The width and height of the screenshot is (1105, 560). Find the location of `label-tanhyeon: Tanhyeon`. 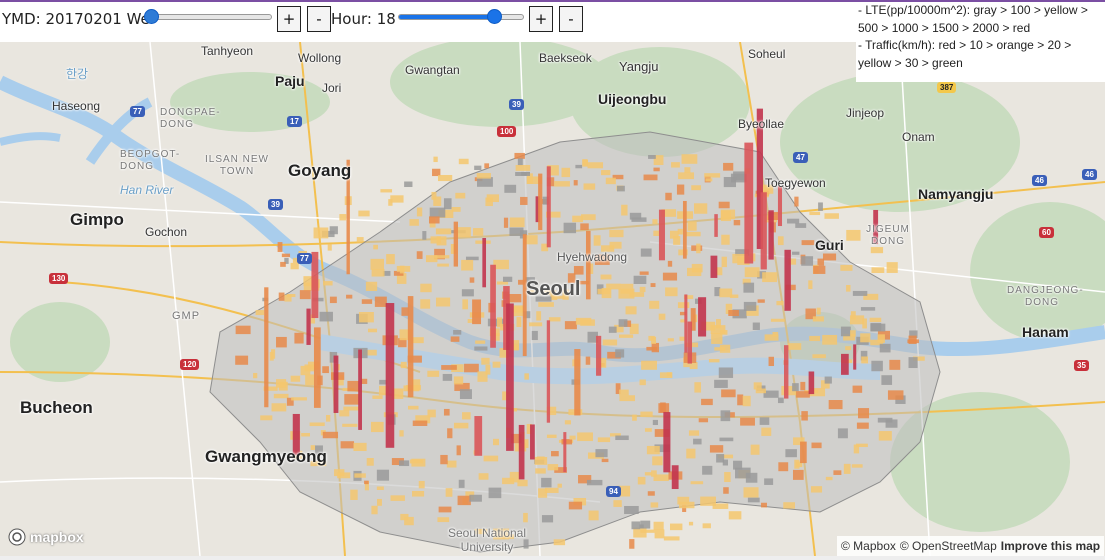

label-tanhyeon: Tanhyeon is located at coordinates (227, 51).